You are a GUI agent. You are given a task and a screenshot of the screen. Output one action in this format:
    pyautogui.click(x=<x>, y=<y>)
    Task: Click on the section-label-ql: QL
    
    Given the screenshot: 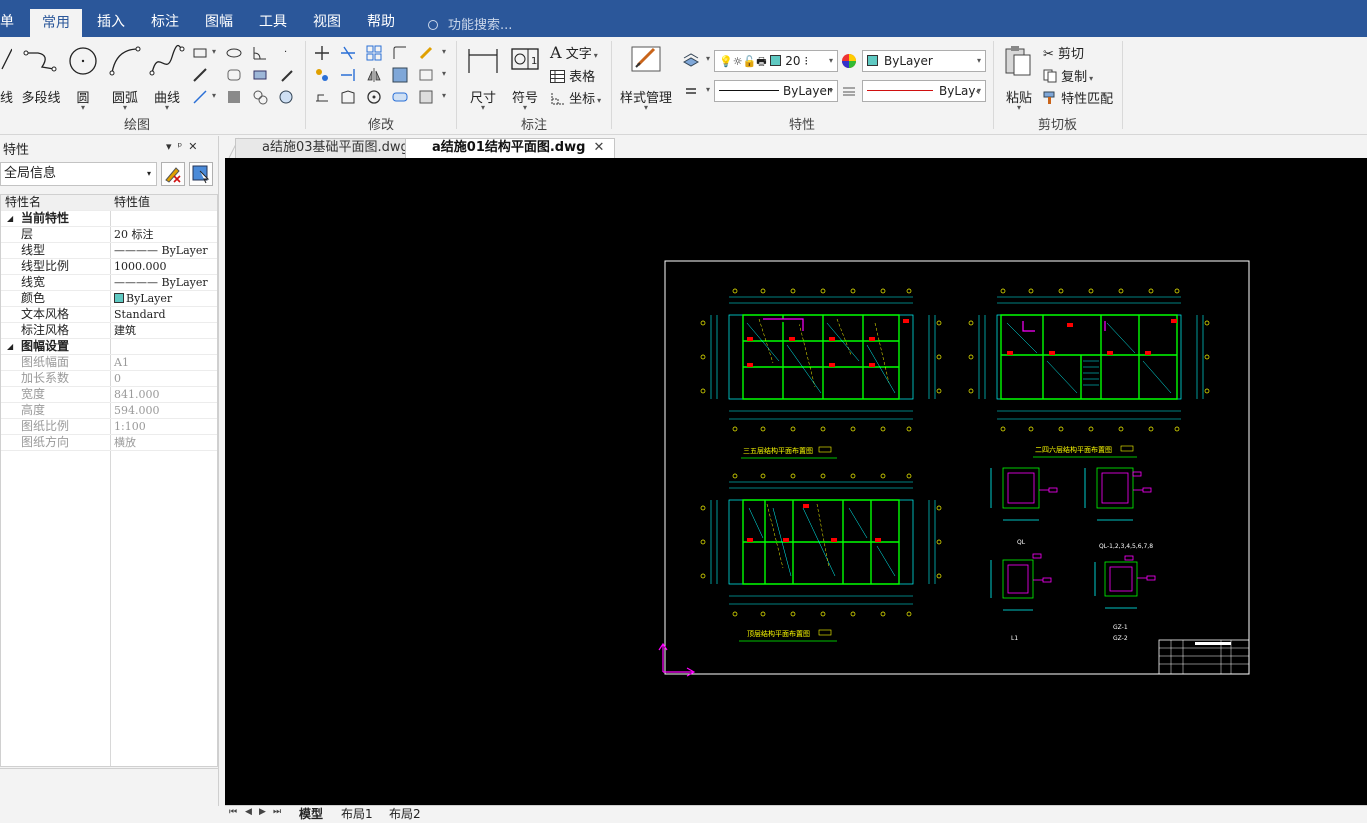 What is the action you would take?
    pyautogui.click(x=1021, y=542)
    